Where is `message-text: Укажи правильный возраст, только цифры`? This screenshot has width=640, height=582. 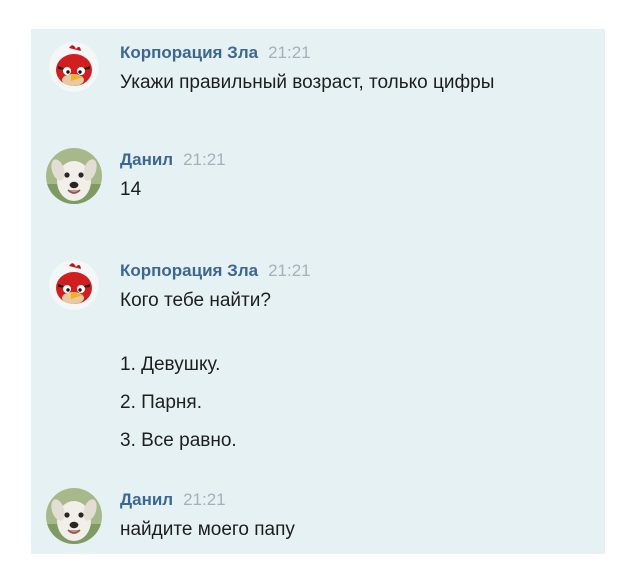 message-text: Укажи правильный возраст, только цифры is located at coordinates (307, 82).